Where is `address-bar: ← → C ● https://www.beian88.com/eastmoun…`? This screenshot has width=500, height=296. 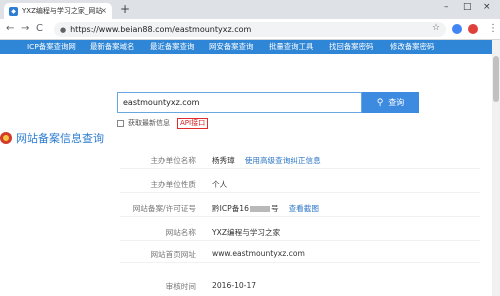
address-bar: ← → C ● https://www.beian88.com/eastmoun… is located at coordinates (250, 29).